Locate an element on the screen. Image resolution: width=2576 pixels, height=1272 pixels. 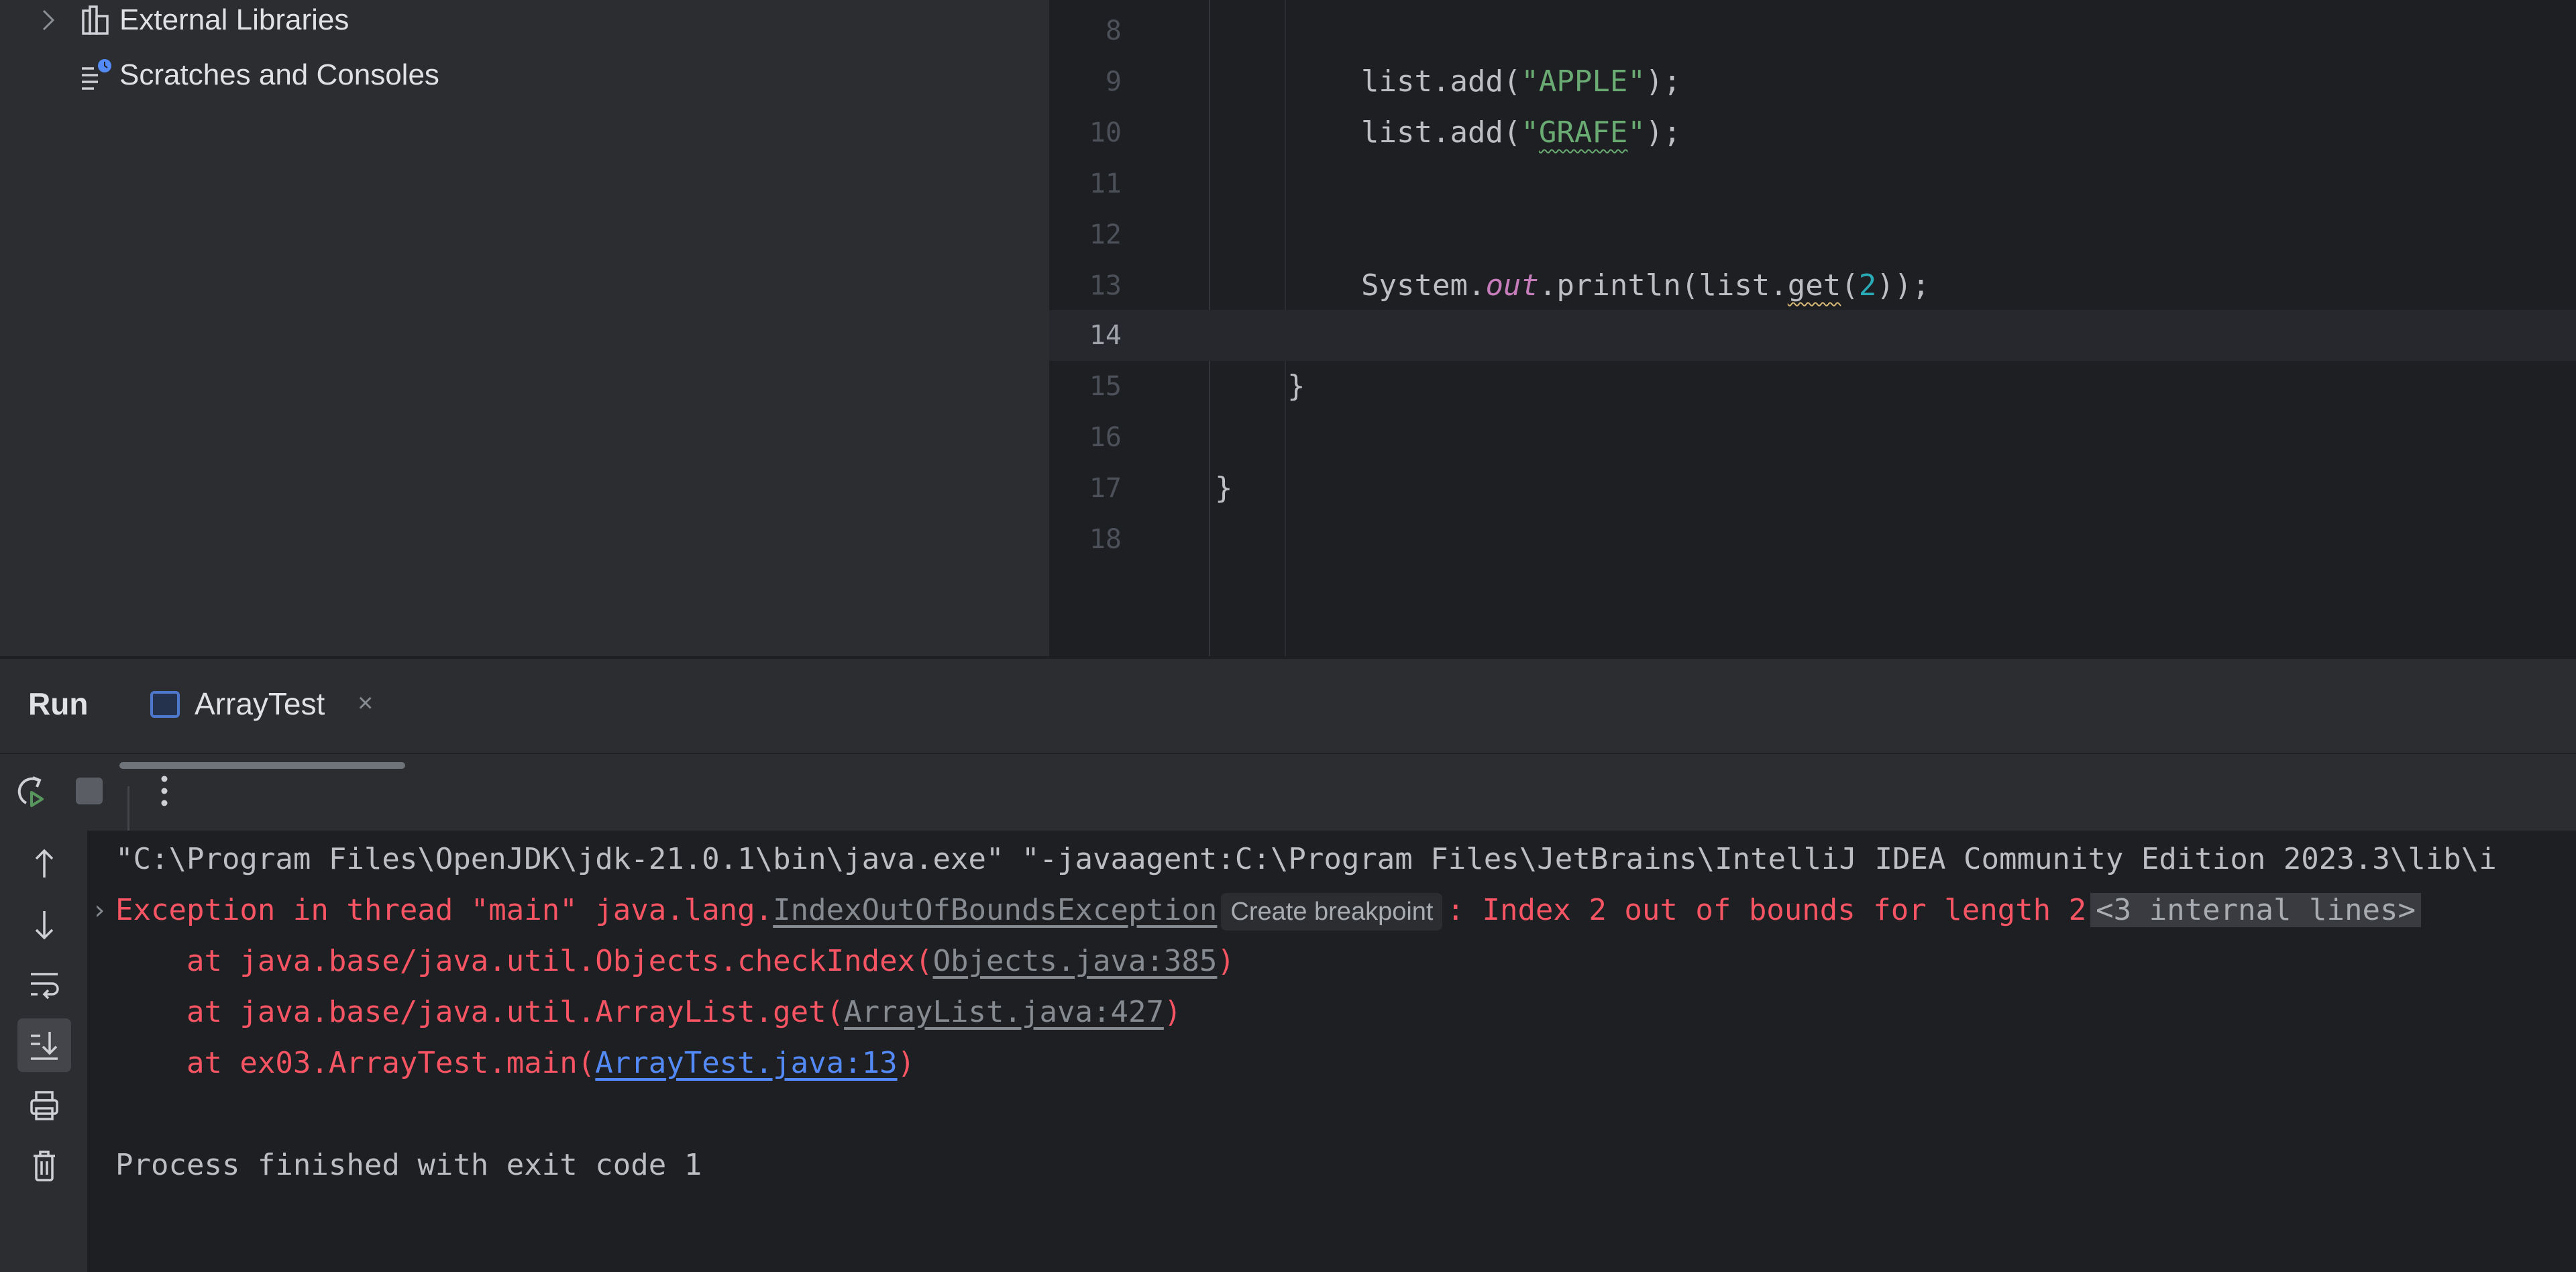
inspection-warning: get is located at coordinates (1814, 285).